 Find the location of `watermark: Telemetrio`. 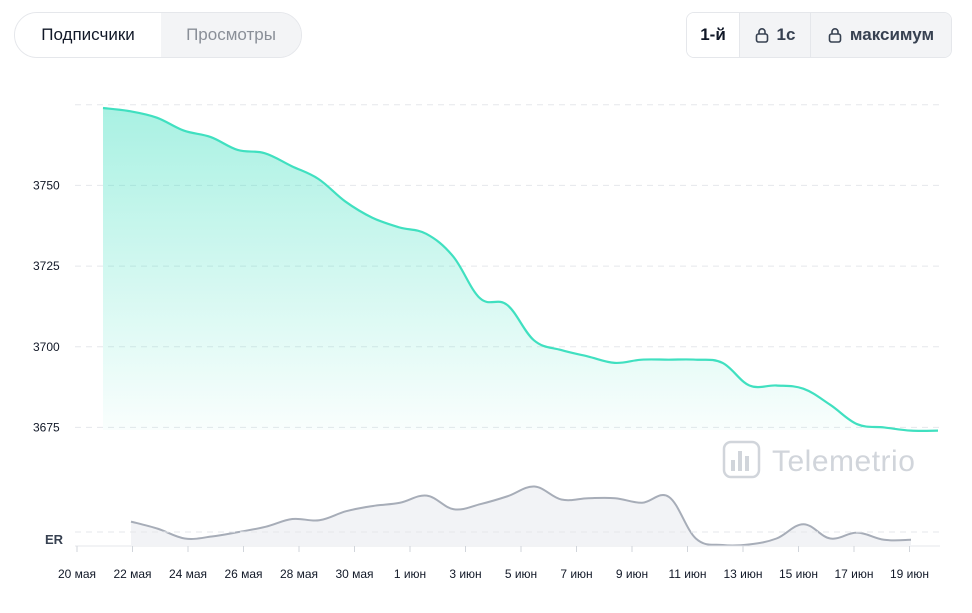

watermark: Telemetrio is located at coordinates (818, 459).